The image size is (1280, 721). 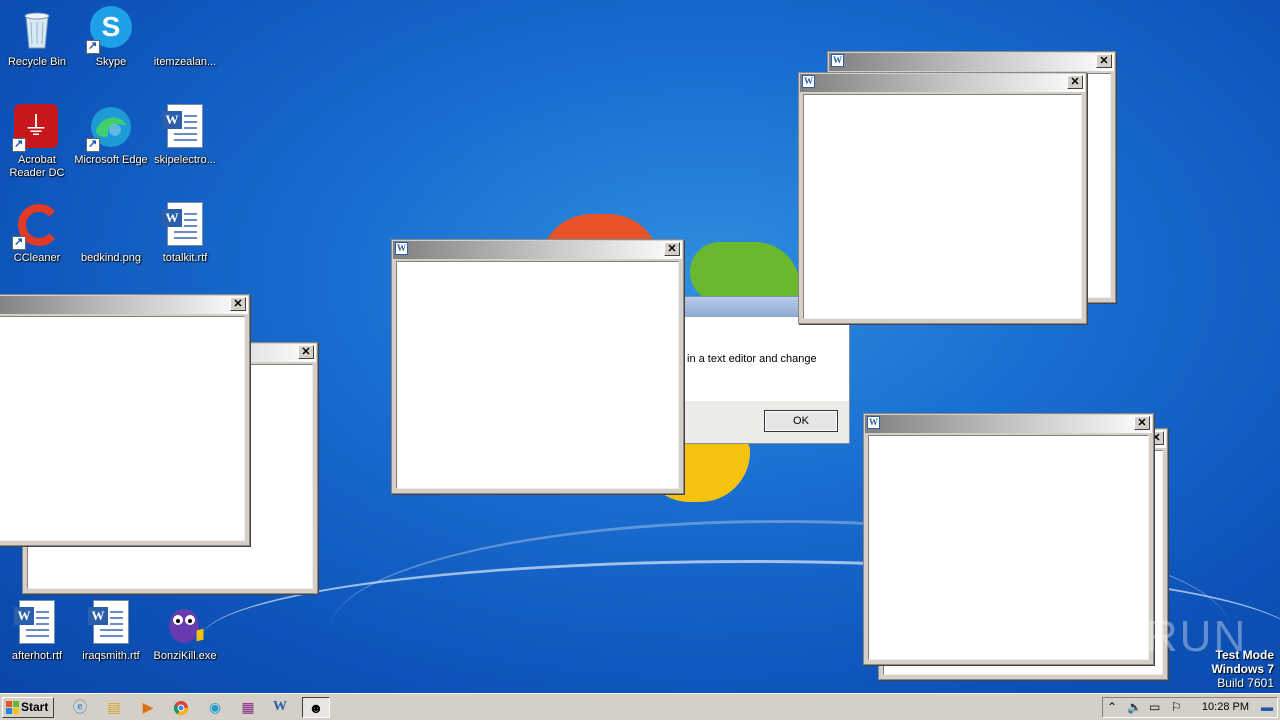 I want to click on explorer-icon: ▤, so click(x=114, y=707).